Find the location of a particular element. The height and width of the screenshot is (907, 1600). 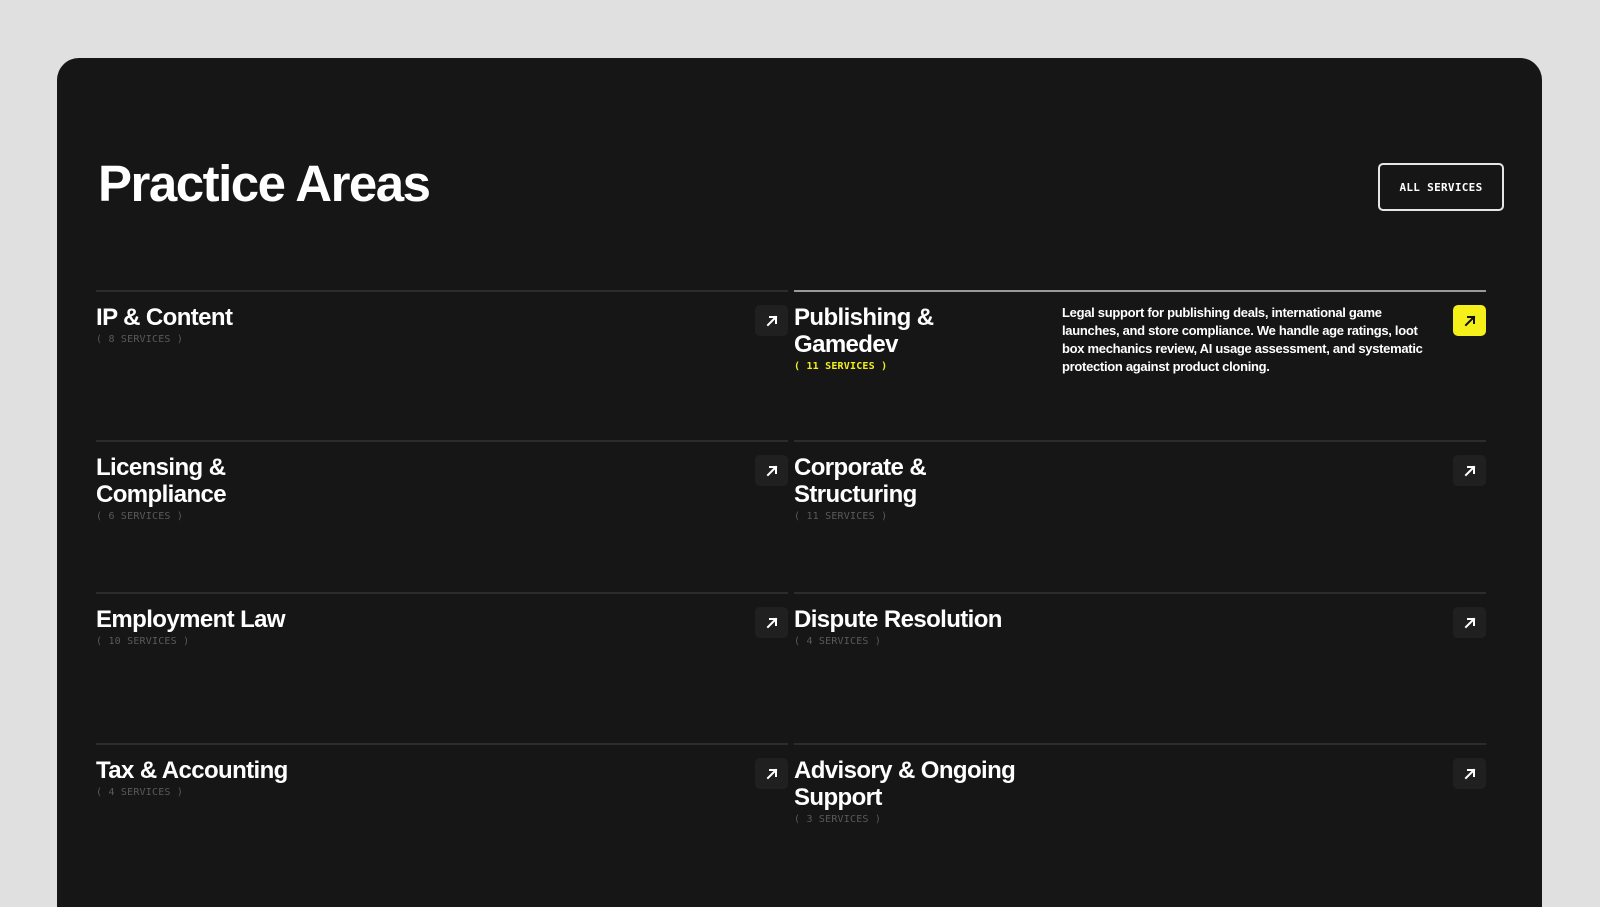

practice-card-employment-law: Employment Law ( 10 SERVICES ) is located at coordinates (442, 667).